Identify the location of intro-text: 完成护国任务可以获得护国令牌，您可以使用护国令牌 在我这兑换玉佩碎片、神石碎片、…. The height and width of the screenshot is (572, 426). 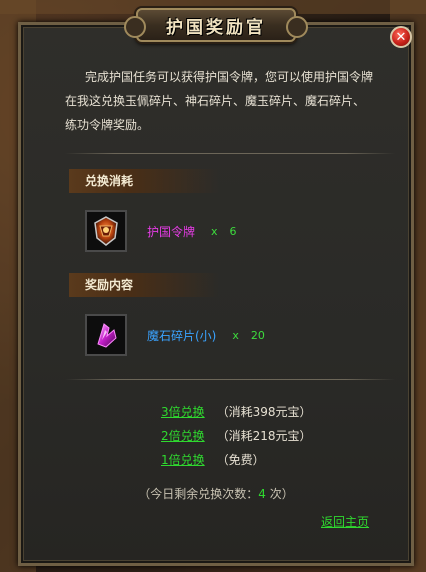
(225, 101).